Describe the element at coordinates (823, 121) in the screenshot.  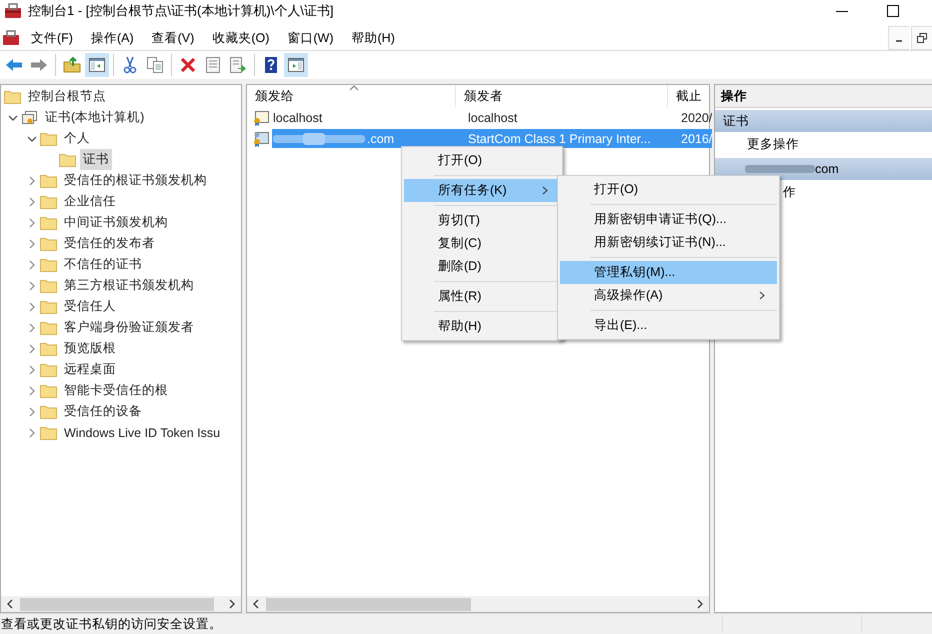
I see `actions-group-header: 证书` at that location.